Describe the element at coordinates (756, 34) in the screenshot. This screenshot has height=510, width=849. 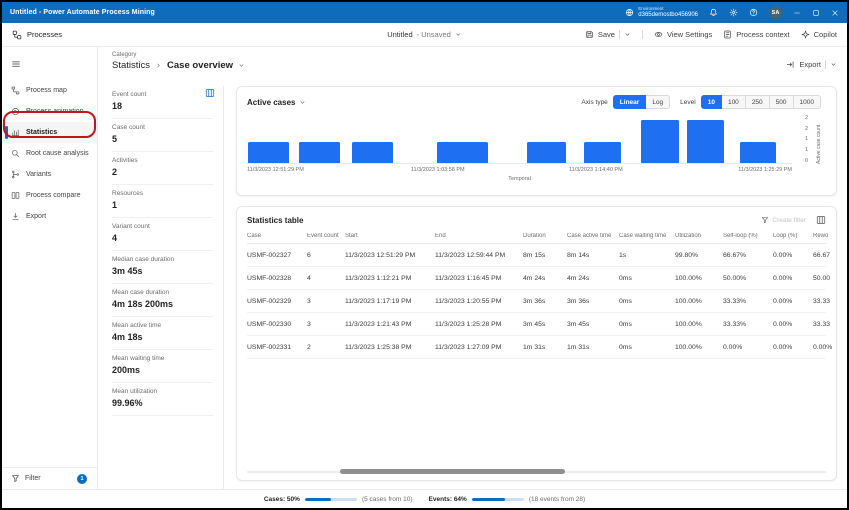
I see `process-context-button: Process context` at that location.